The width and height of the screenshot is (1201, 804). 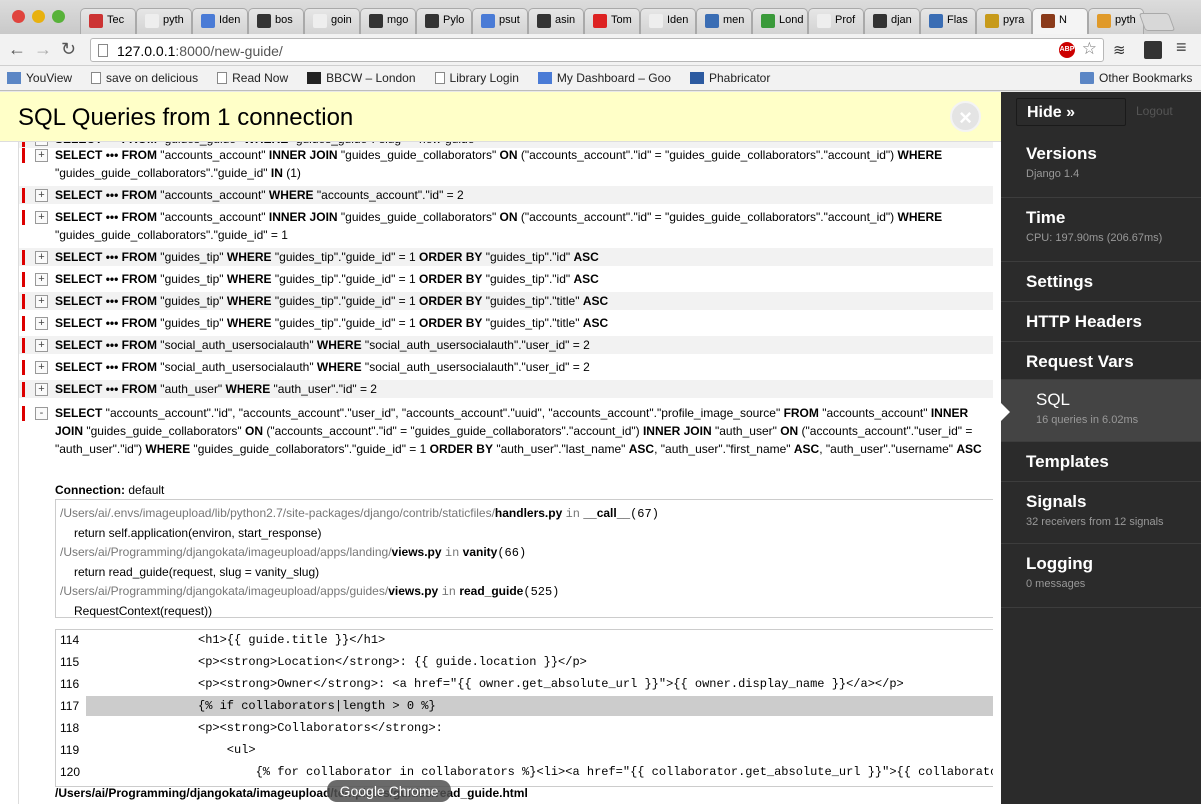 What do you see at coordinates (79, 257) in the screenshot?
I see `sql-keyword: SELECT` at bounding box center [79, 257].